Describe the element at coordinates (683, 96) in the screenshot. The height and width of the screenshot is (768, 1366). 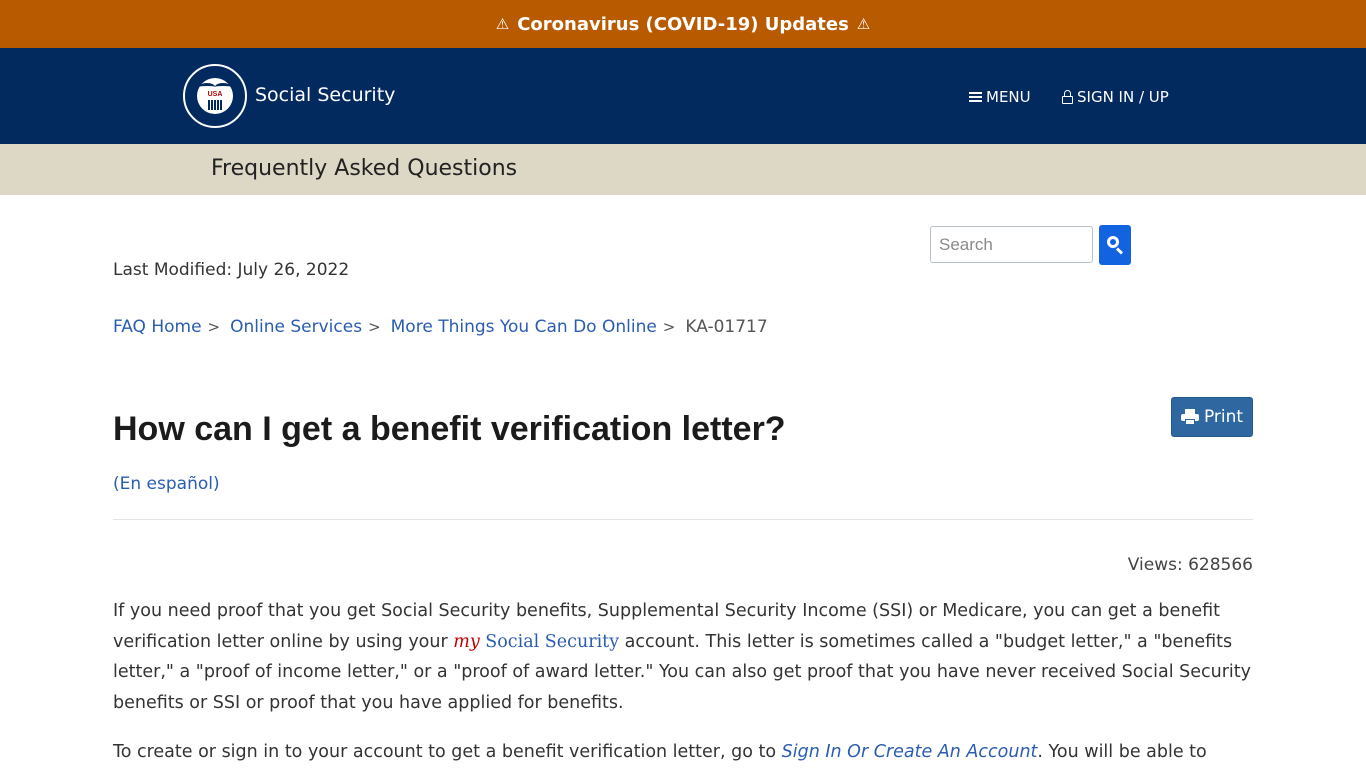
I see `site-header: USA Social Security MENU SIGN IN / UP` at that location.